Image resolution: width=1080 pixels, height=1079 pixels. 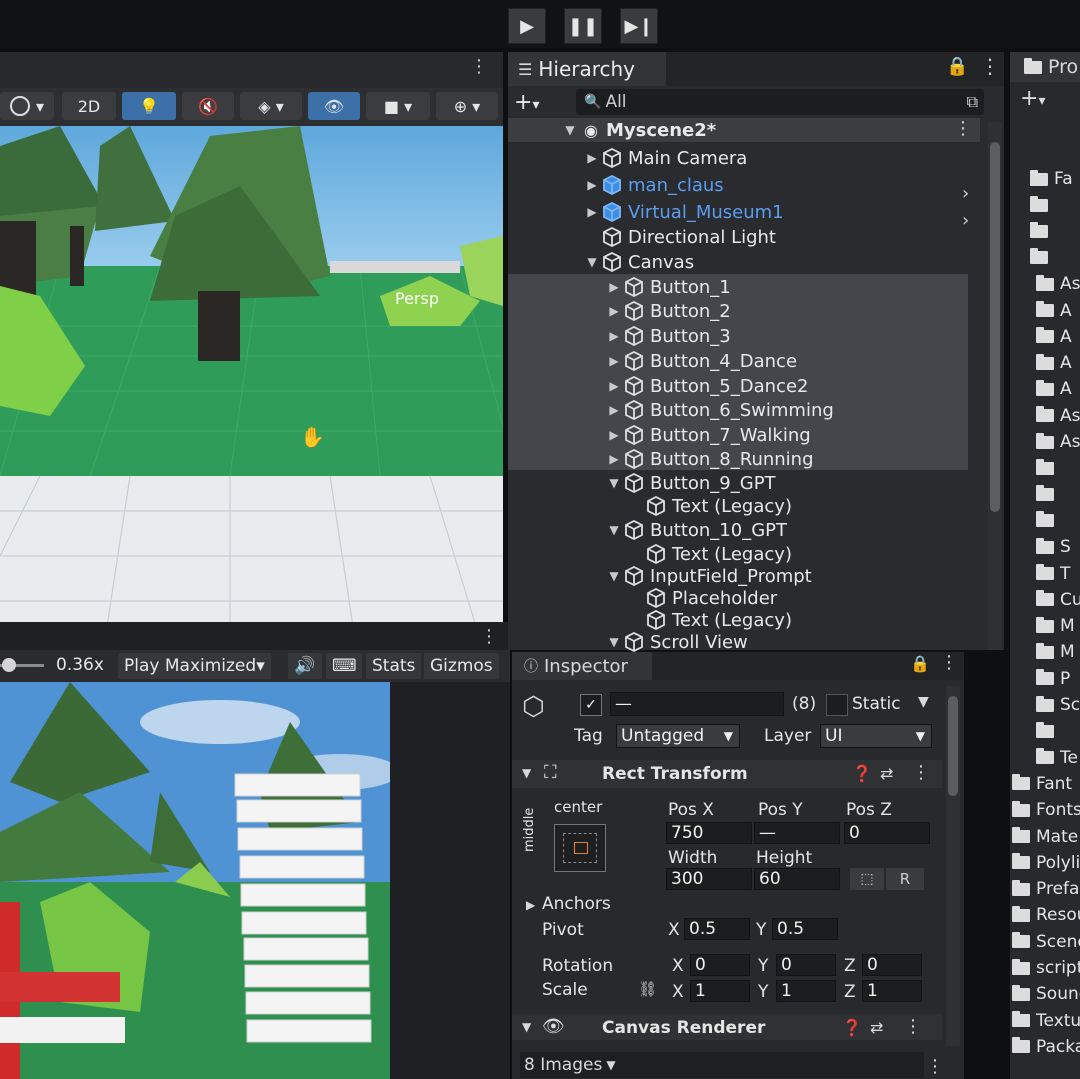 What do you see at coordinates (587, 69) in the screenshot?
I see `tab-hierarchy: ☰ Hierarchy` at bounding box center [587, 69].